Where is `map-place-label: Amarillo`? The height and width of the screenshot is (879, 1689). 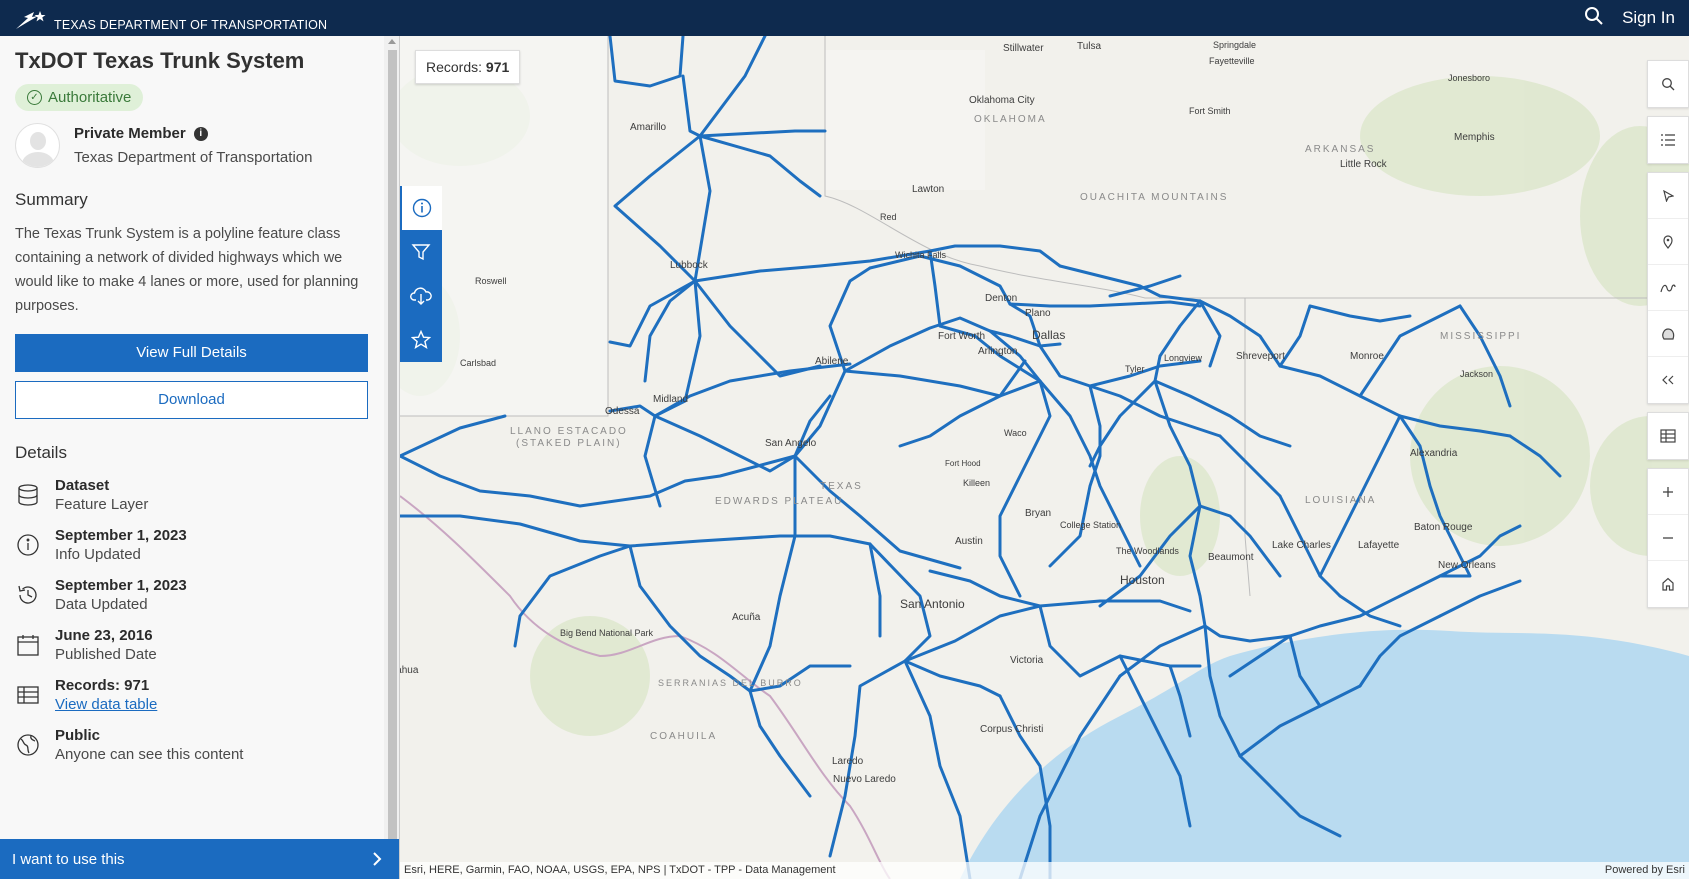 map-place-label: Amarillo is located at coordinates (648, 127).